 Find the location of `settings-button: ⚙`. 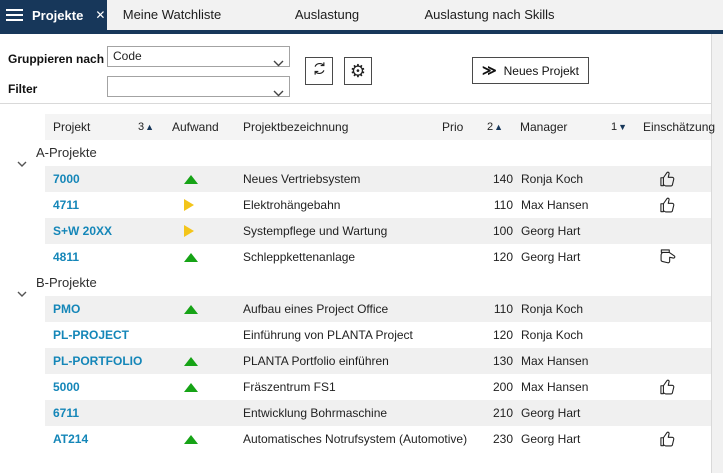

settings-button: ⚙ is located at coordinates (358, 71).